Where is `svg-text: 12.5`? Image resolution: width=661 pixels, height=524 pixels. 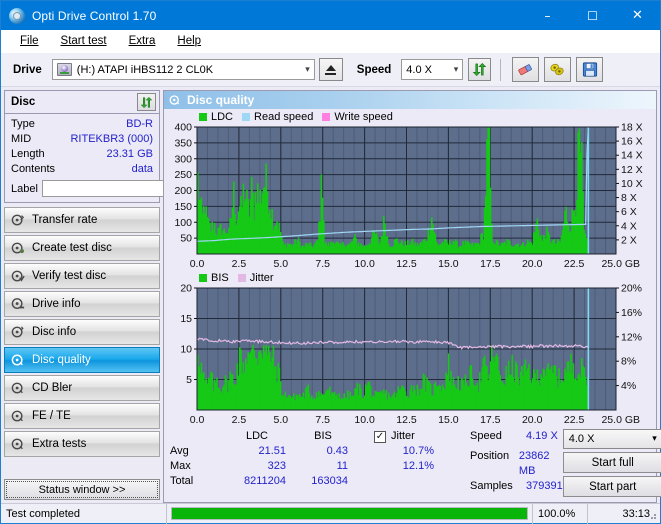 svg-text: 12.5 is located at coordinates (406, 420).